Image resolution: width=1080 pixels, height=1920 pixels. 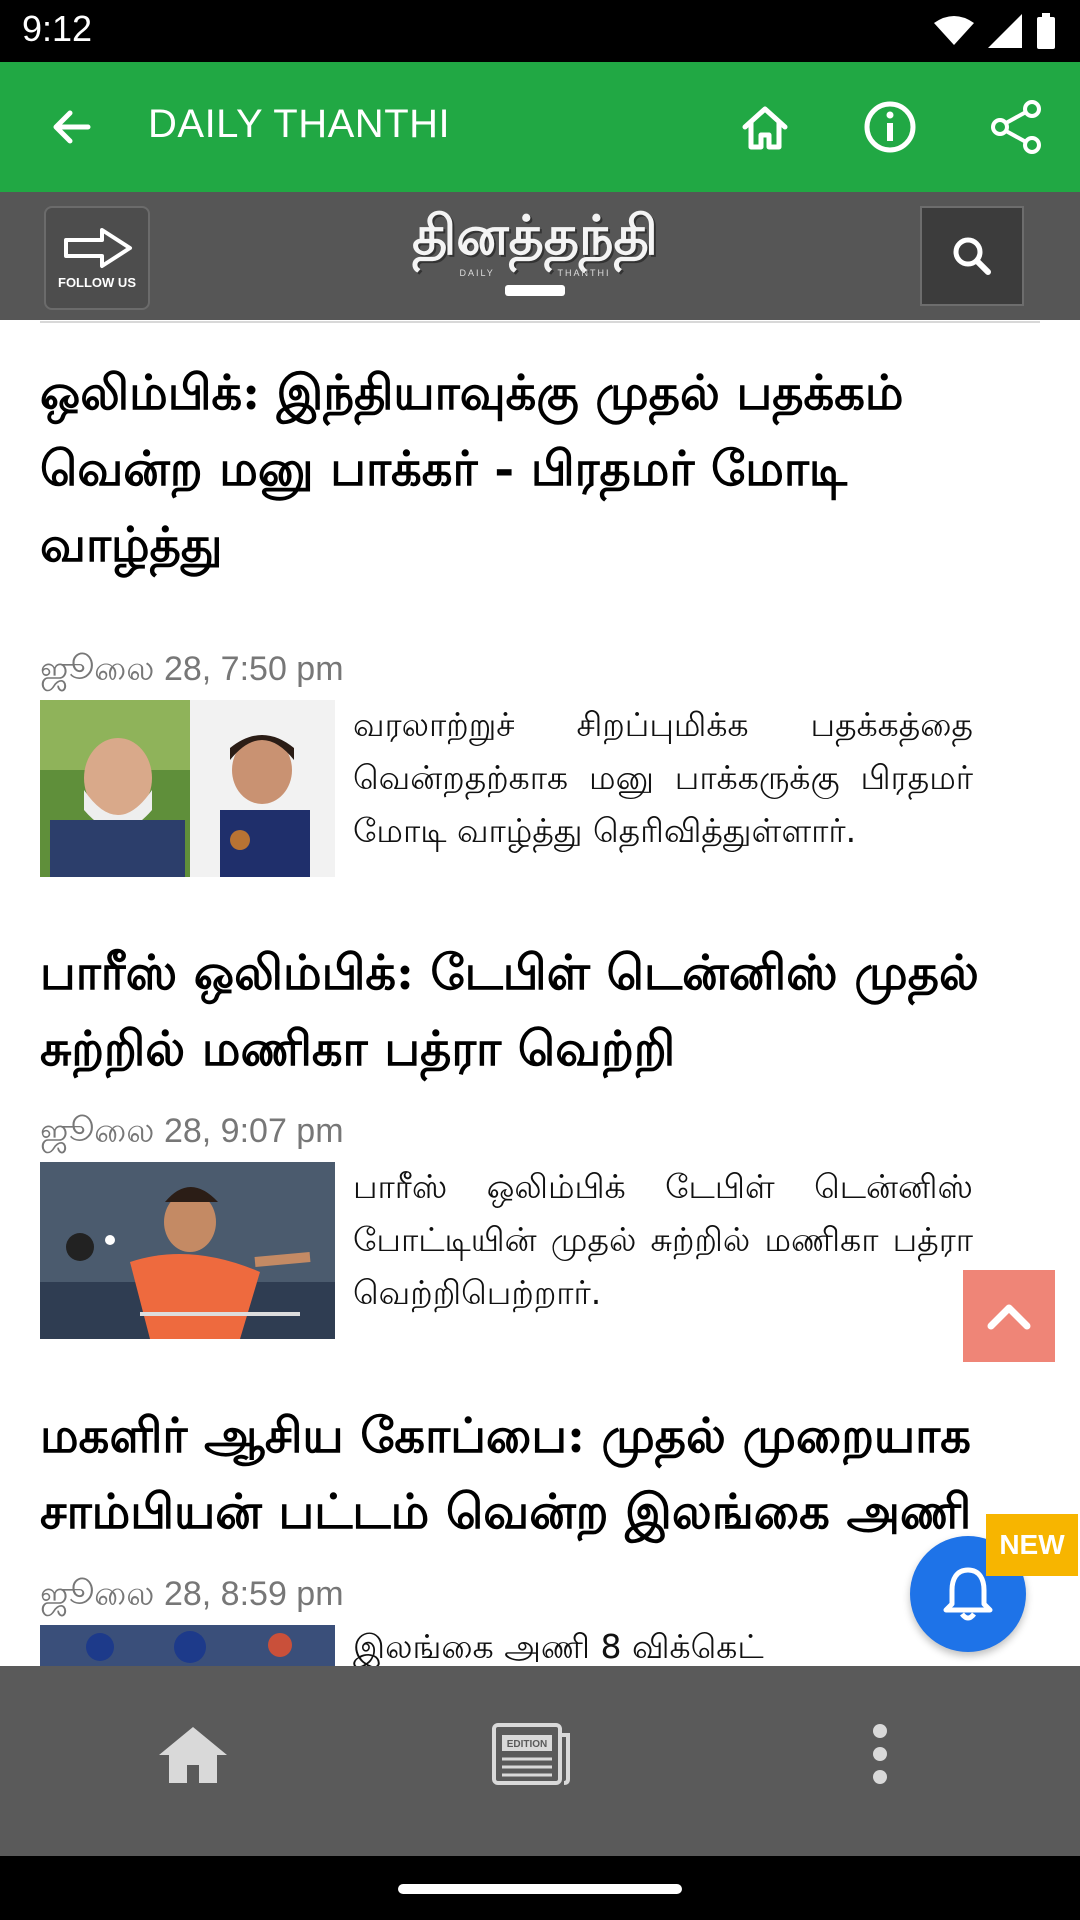 I want to click on article-date: ஜூலை 28, 9:07 pm, so click(x=192, y=1131).